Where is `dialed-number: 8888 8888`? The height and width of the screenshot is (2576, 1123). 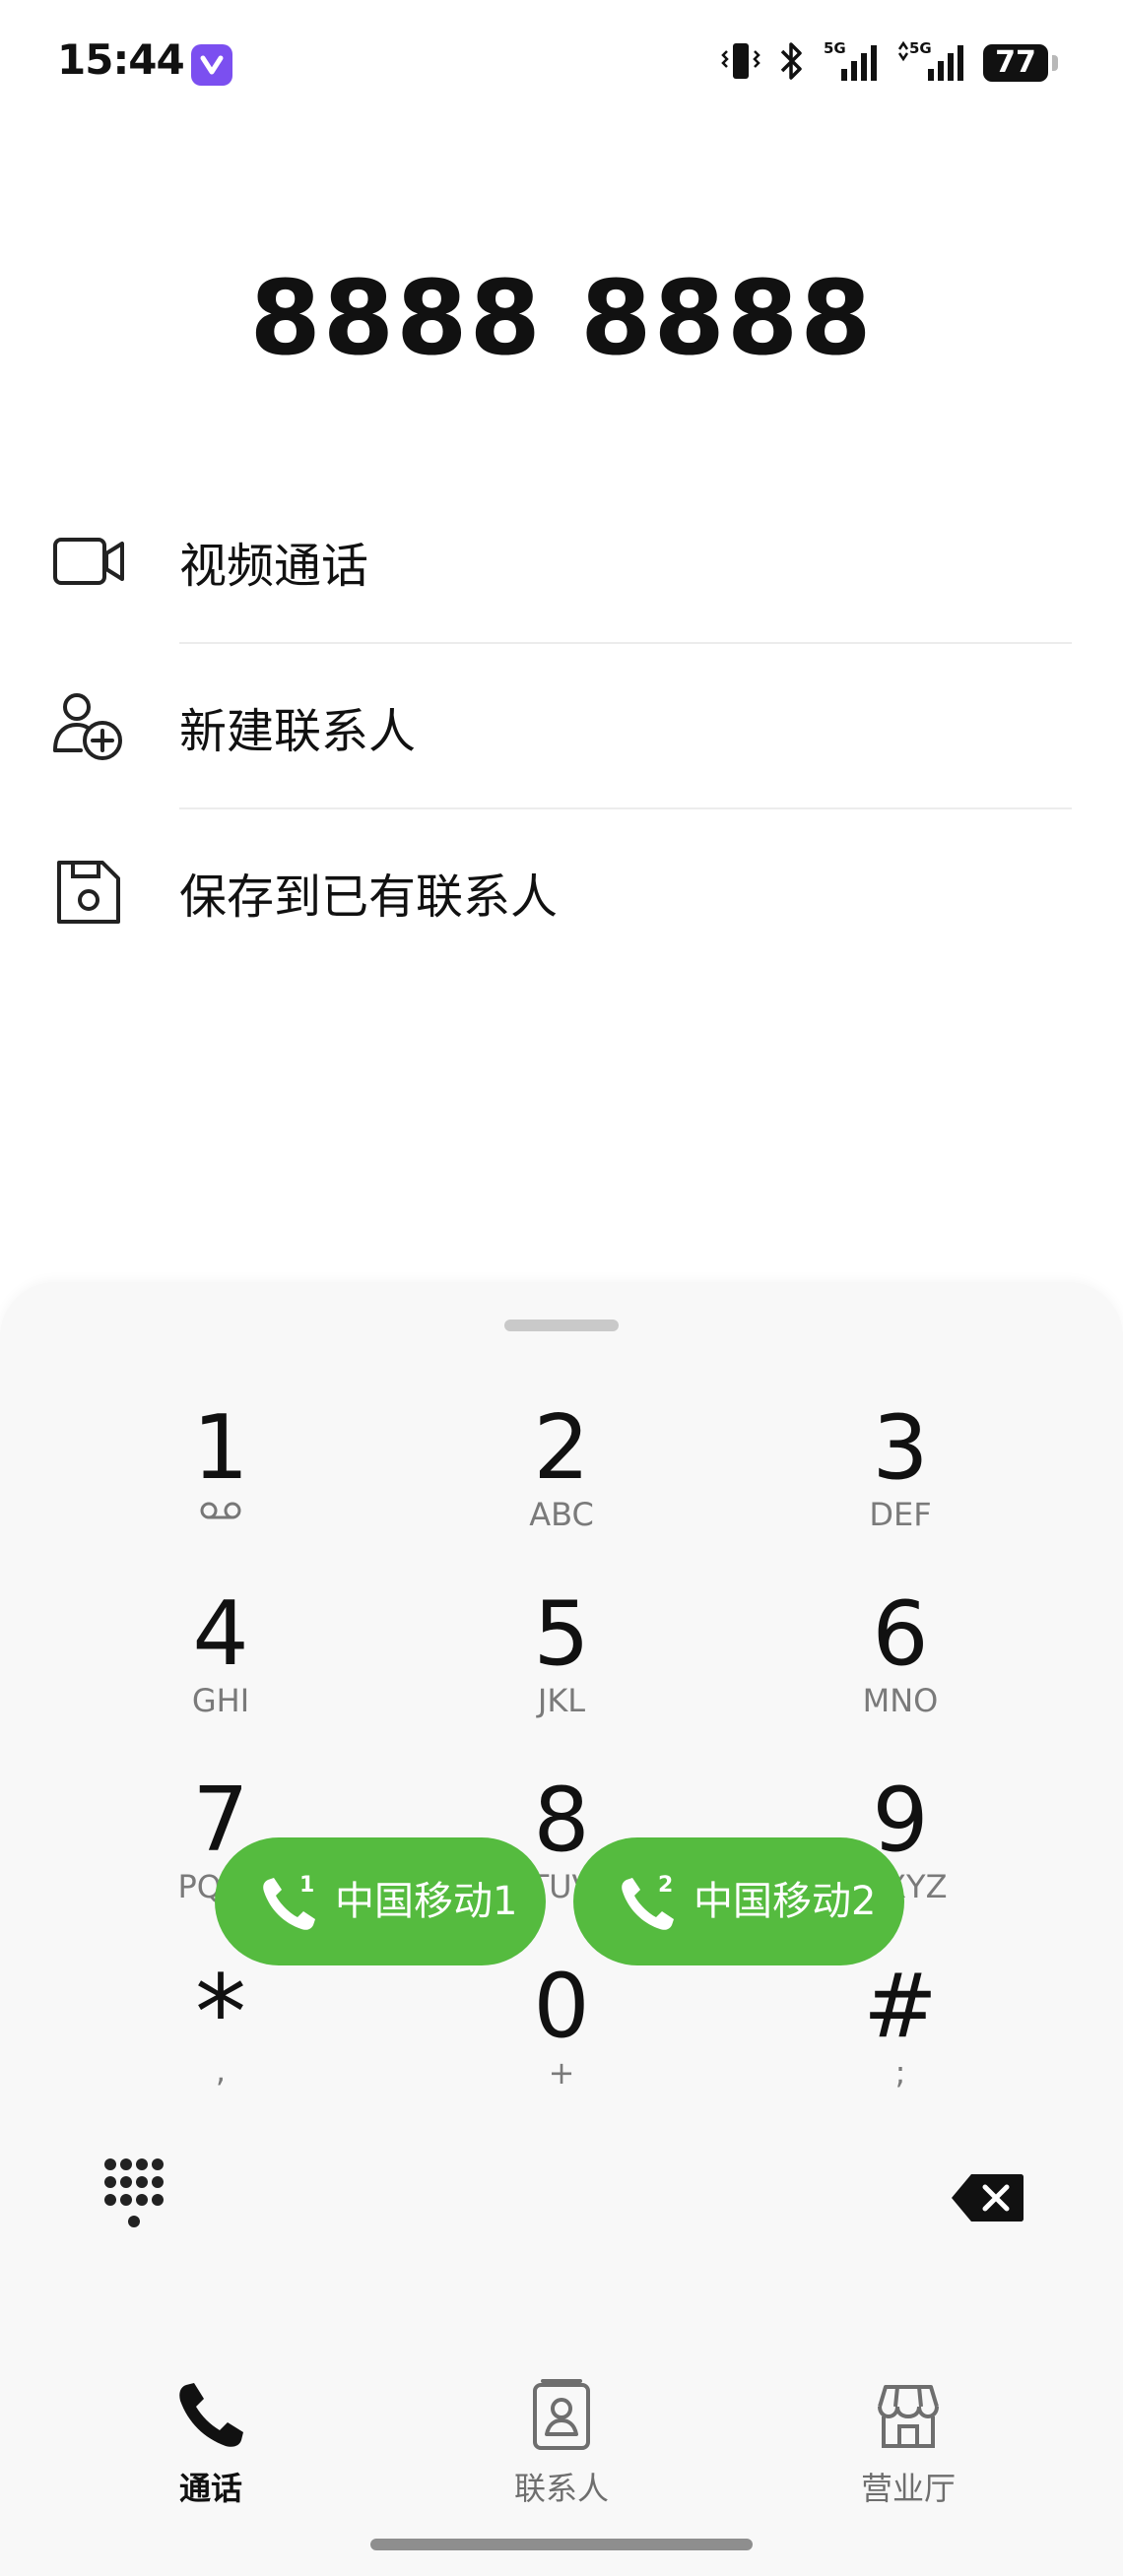 dialed-number: 8888 8888 is located at coordinates (561, 318).